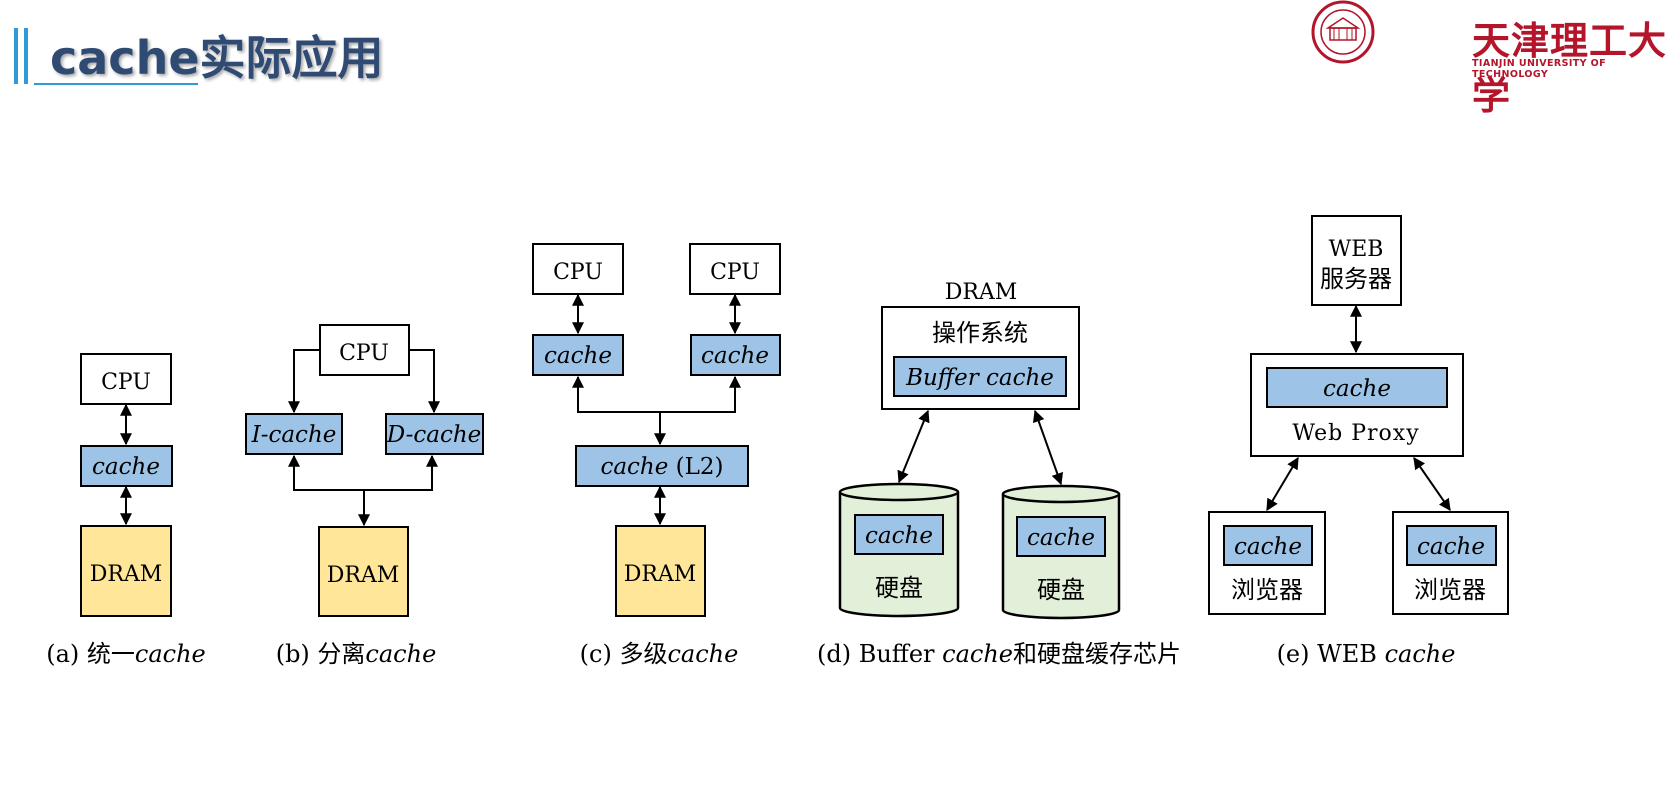 The height and width of the screenshot is (791, 1667). What do you see at coordinates (1061, 590) in the screenshot?
I see `d-disk2-label: 硬盘` at bounding box center [1061, 590].